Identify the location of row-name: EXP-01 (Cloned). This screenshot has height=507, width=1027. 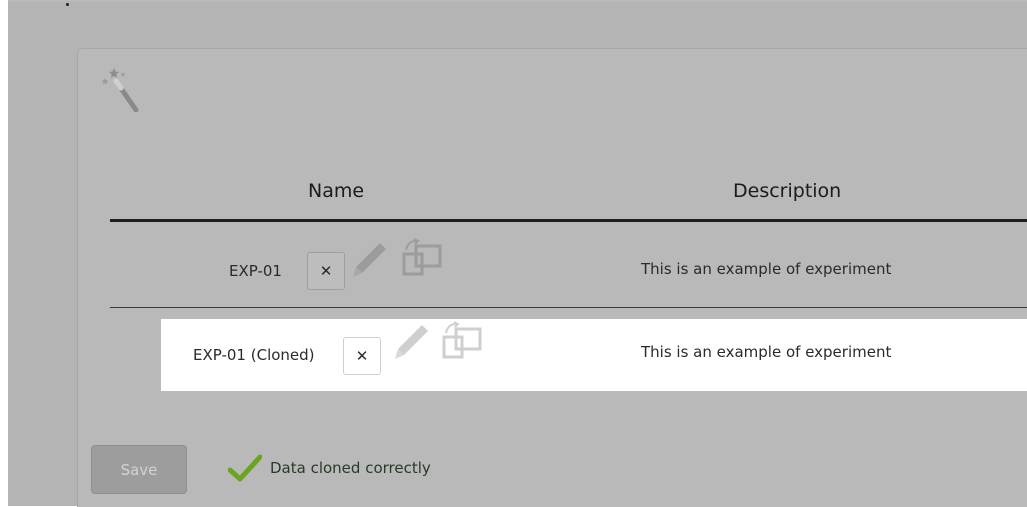
(254, 355).